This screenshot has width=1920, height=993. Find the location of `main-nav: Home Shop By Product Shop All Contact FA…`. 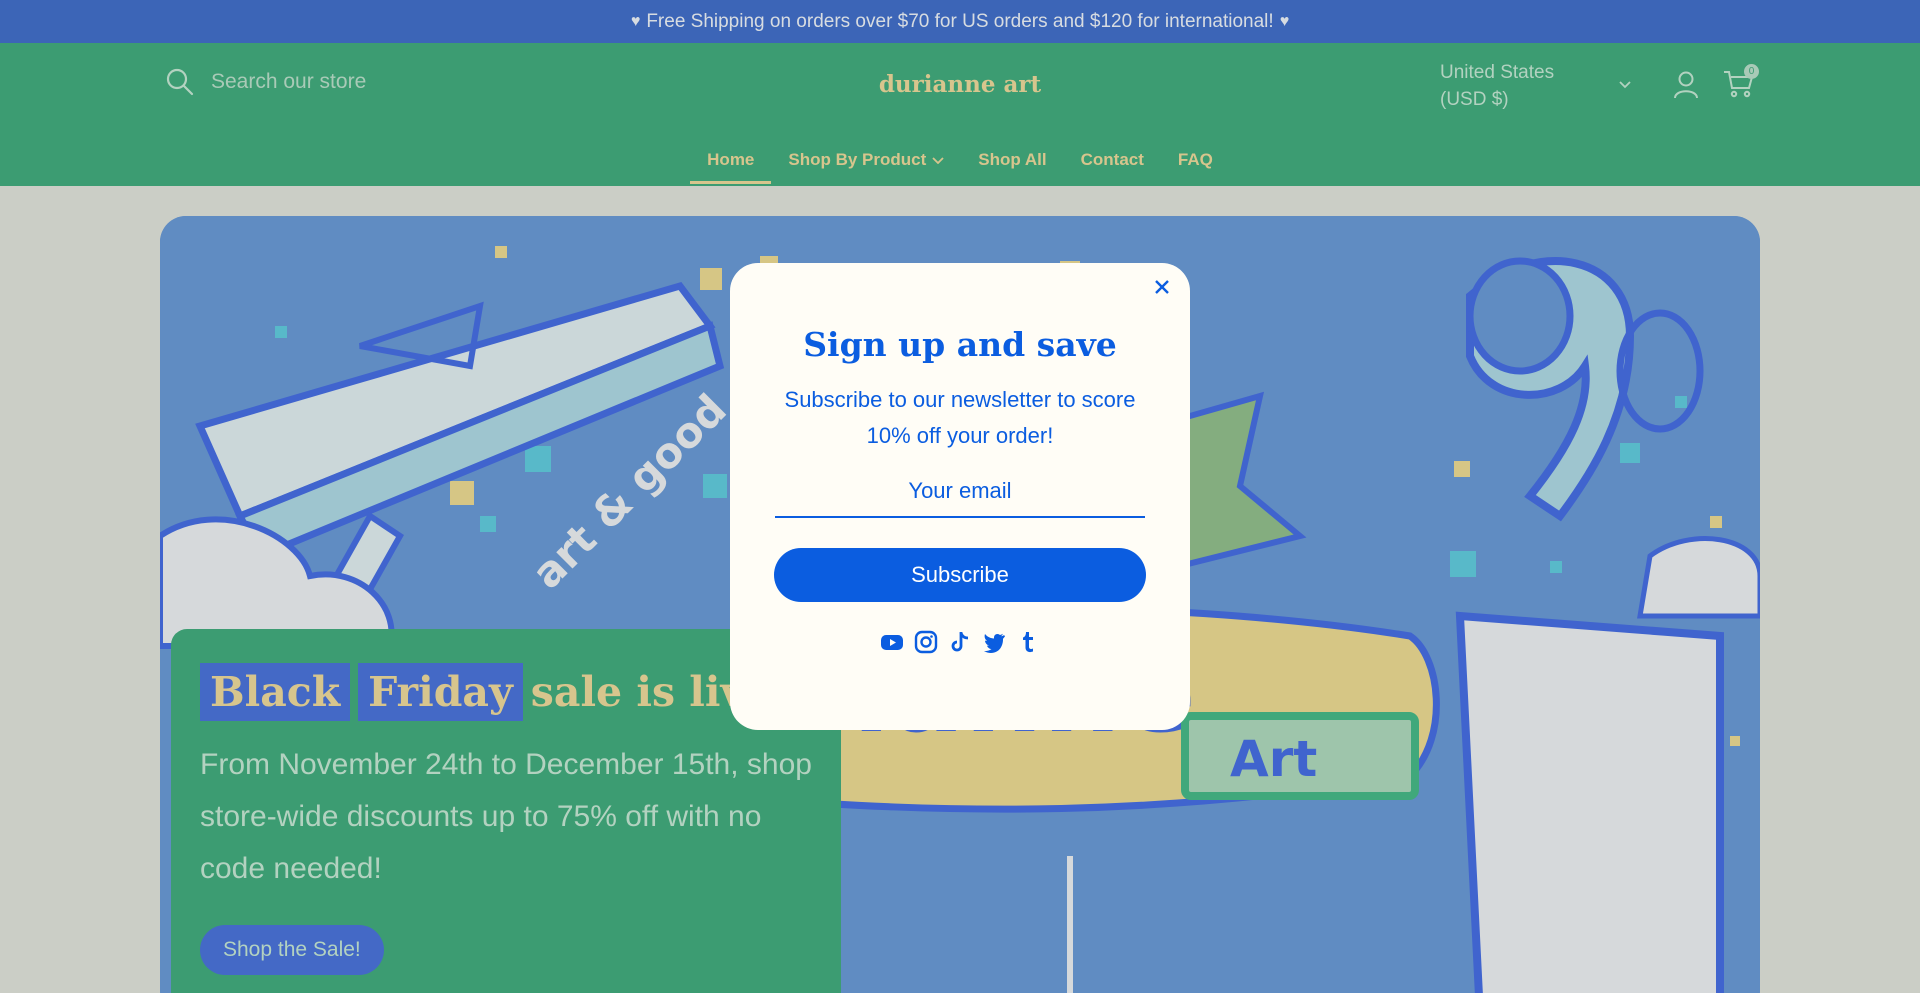

main-nav: Home Shop By Product Shop All Contact FA… is located at coordinates (960, 162).